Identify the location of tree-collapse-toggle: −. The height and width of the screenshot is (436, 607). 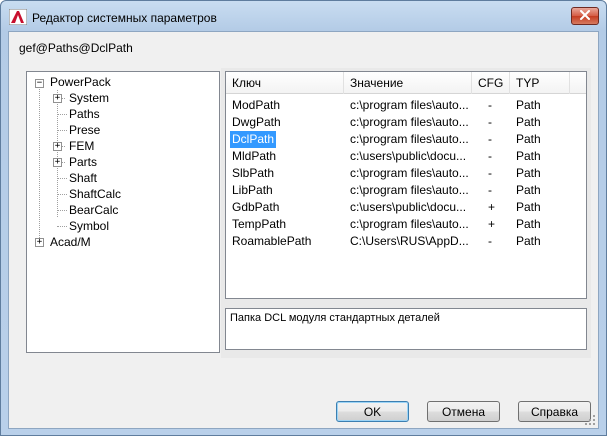
(39, 83).